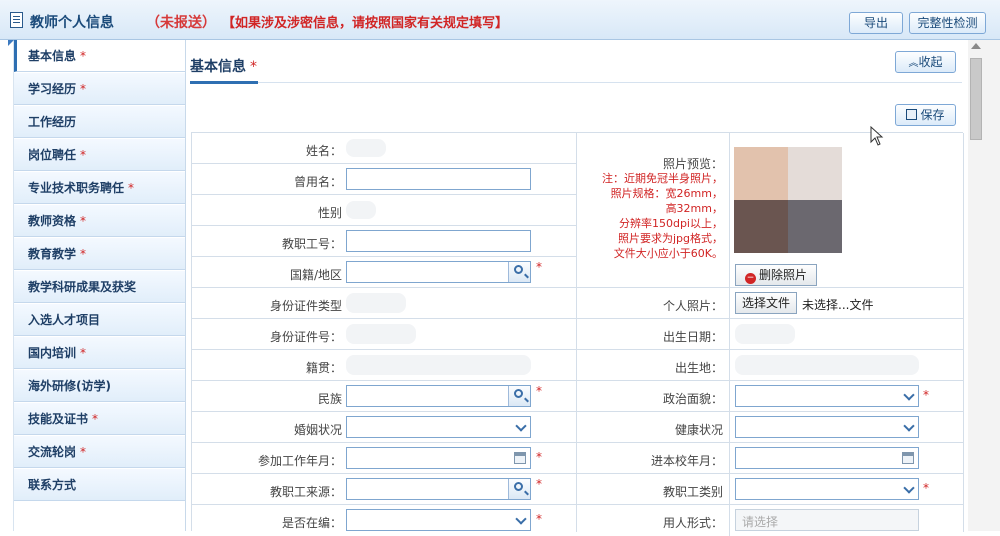 This screenshot has width=1000, height=536. Describe the element at coordinates (827, 365) in the screenshot. I see `birth-place-value-redacted` at that location.